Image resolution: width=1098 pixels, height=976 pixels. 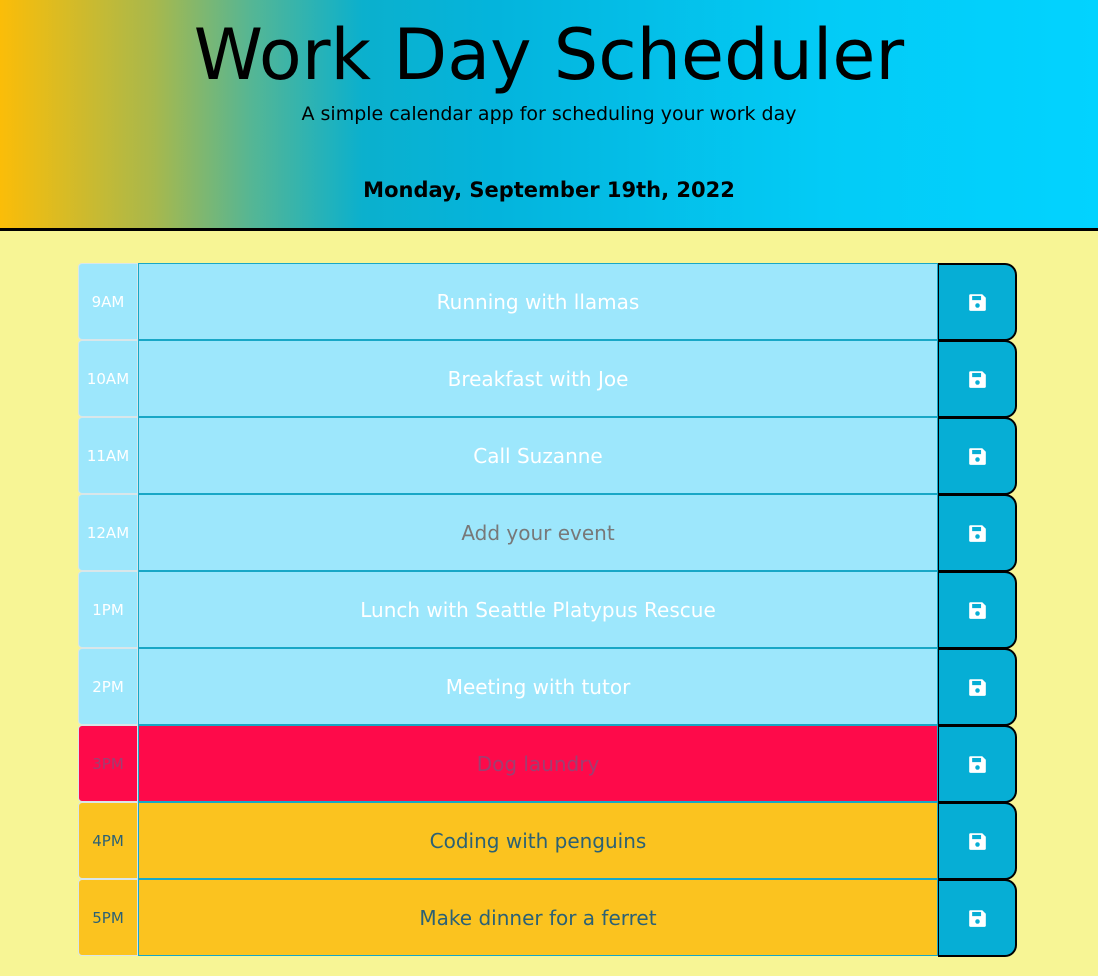 I want to click on timeblock-row: 10AM Breakfast with Joe, so click(x=548, y=379).